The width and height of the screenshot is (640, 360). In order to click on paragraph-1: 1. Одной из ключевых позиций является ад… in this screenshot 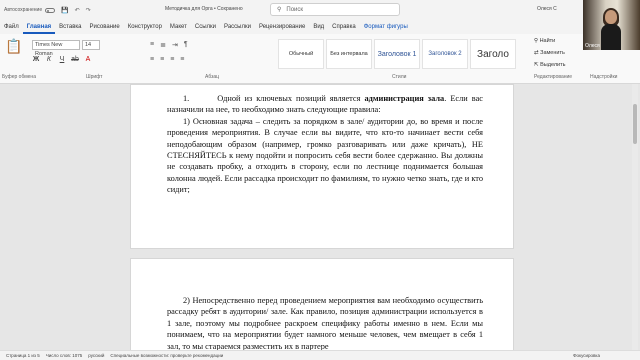, I will do `click(325, 104)`.